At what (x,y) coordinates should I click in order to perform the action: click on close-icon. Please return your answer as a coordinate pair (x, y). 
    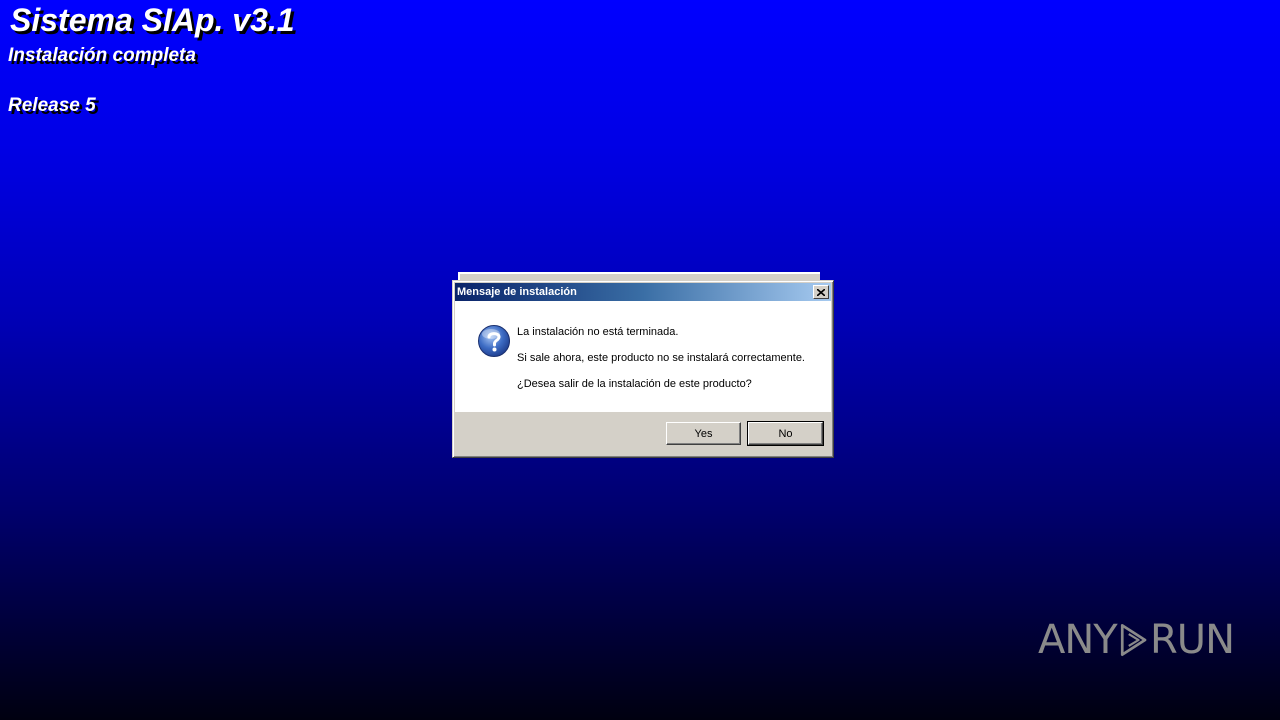
    Looking at the image, I should click on (821, 292).